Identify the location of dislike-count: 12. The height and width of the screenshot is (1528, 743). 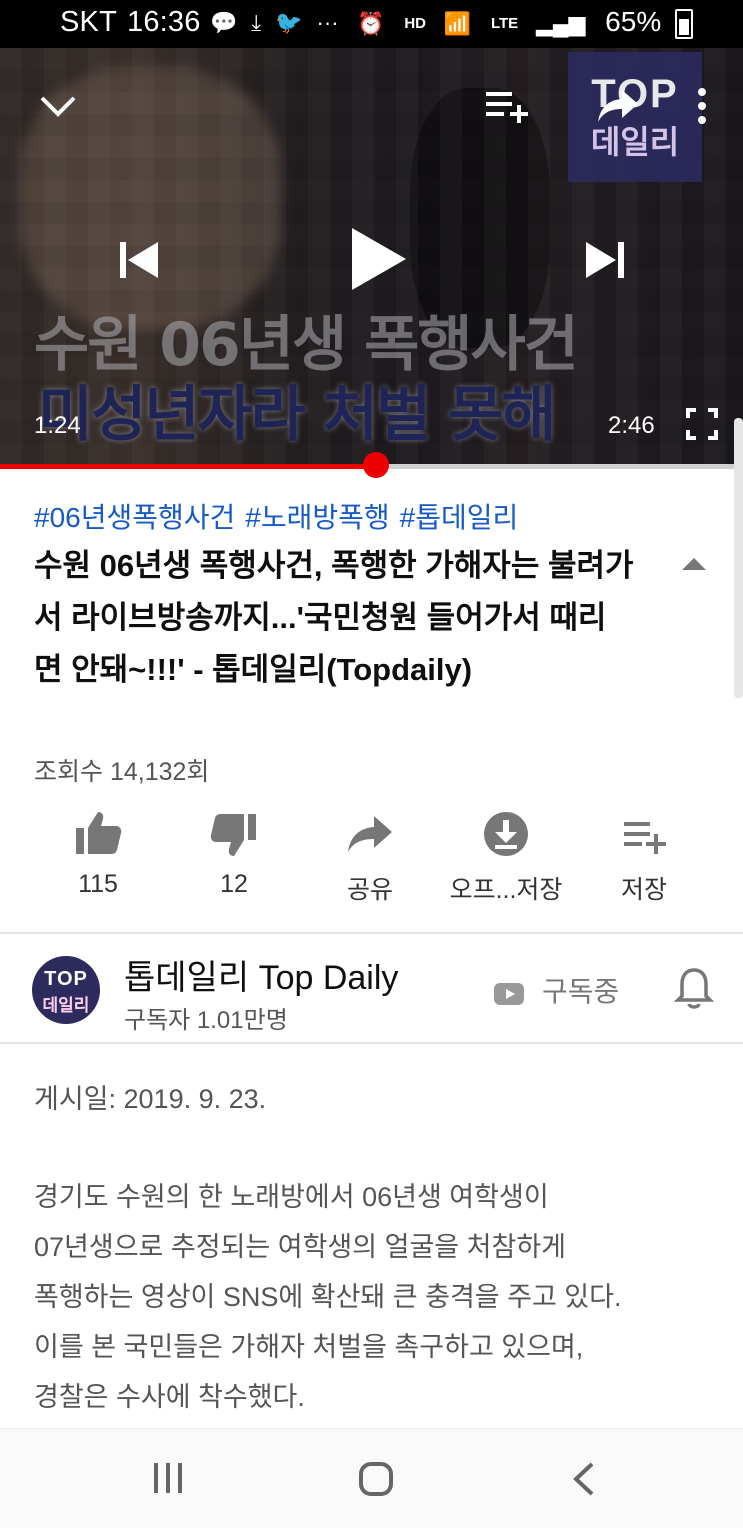
(234, 884).